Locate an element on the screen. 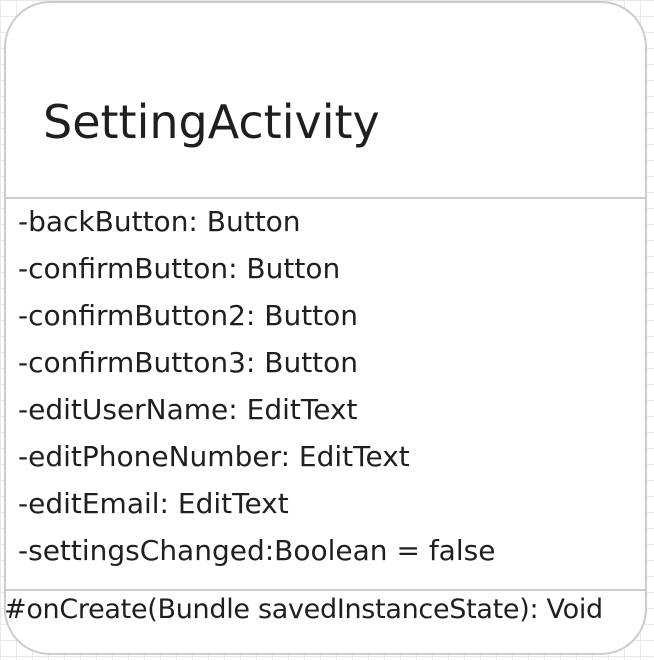 The width and height of the screenshot is (654, 660). attribute-confirm-button-2: -confirmButton2: Button is located at coordinates (188, 315).